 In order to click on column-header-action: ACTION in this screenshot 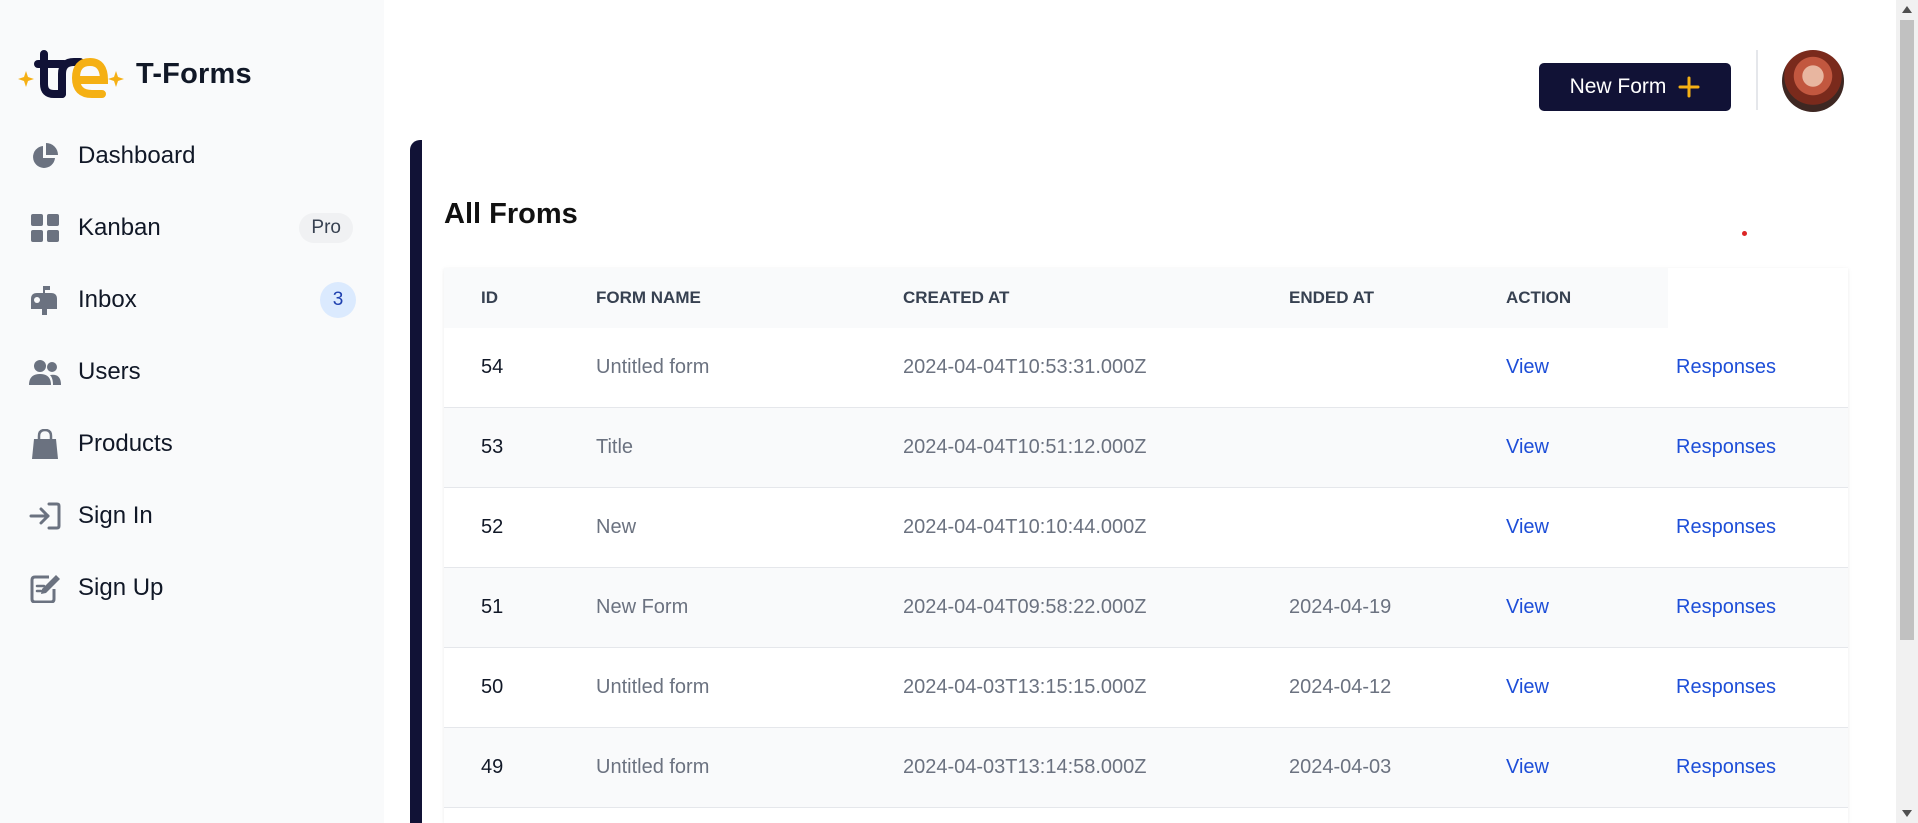, I will do `click(1539, 297)`.